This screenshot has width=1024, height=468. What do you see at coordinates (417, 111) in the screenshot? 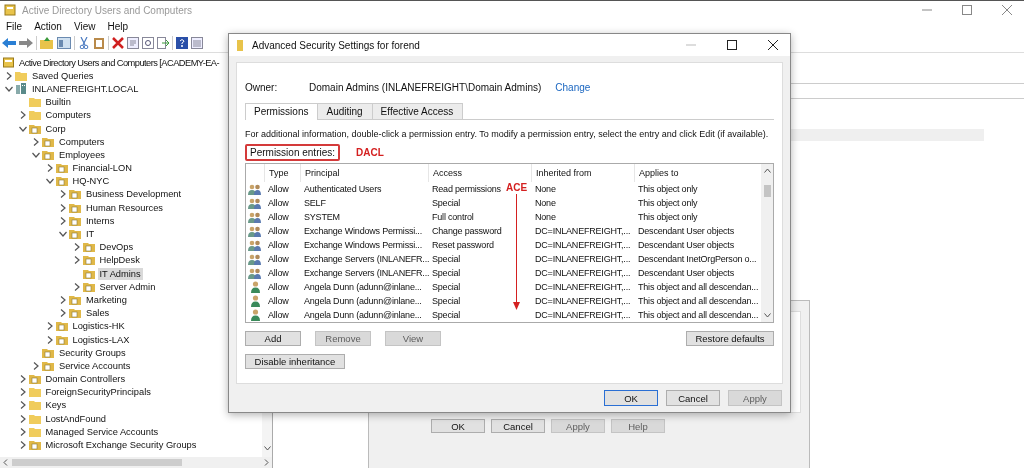
I see `tab: Effective Access` at bounding box center [417, 111].